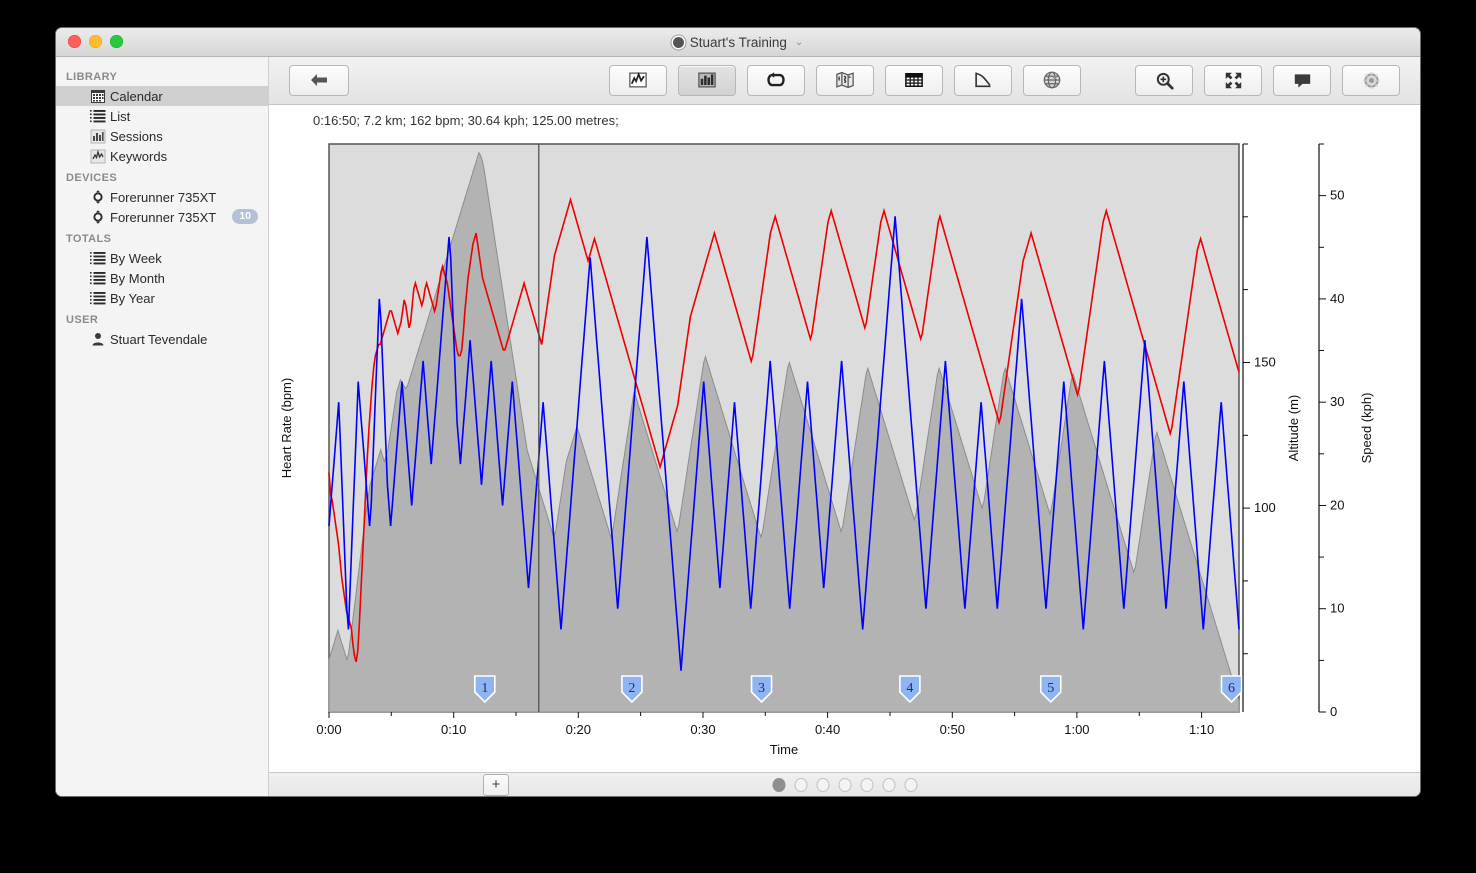 This screenshot has height=873, width=1476. Describe the element at coordinates (1076, 729) in the screenshot. I see `time-tick-label: 1:00` at that location.